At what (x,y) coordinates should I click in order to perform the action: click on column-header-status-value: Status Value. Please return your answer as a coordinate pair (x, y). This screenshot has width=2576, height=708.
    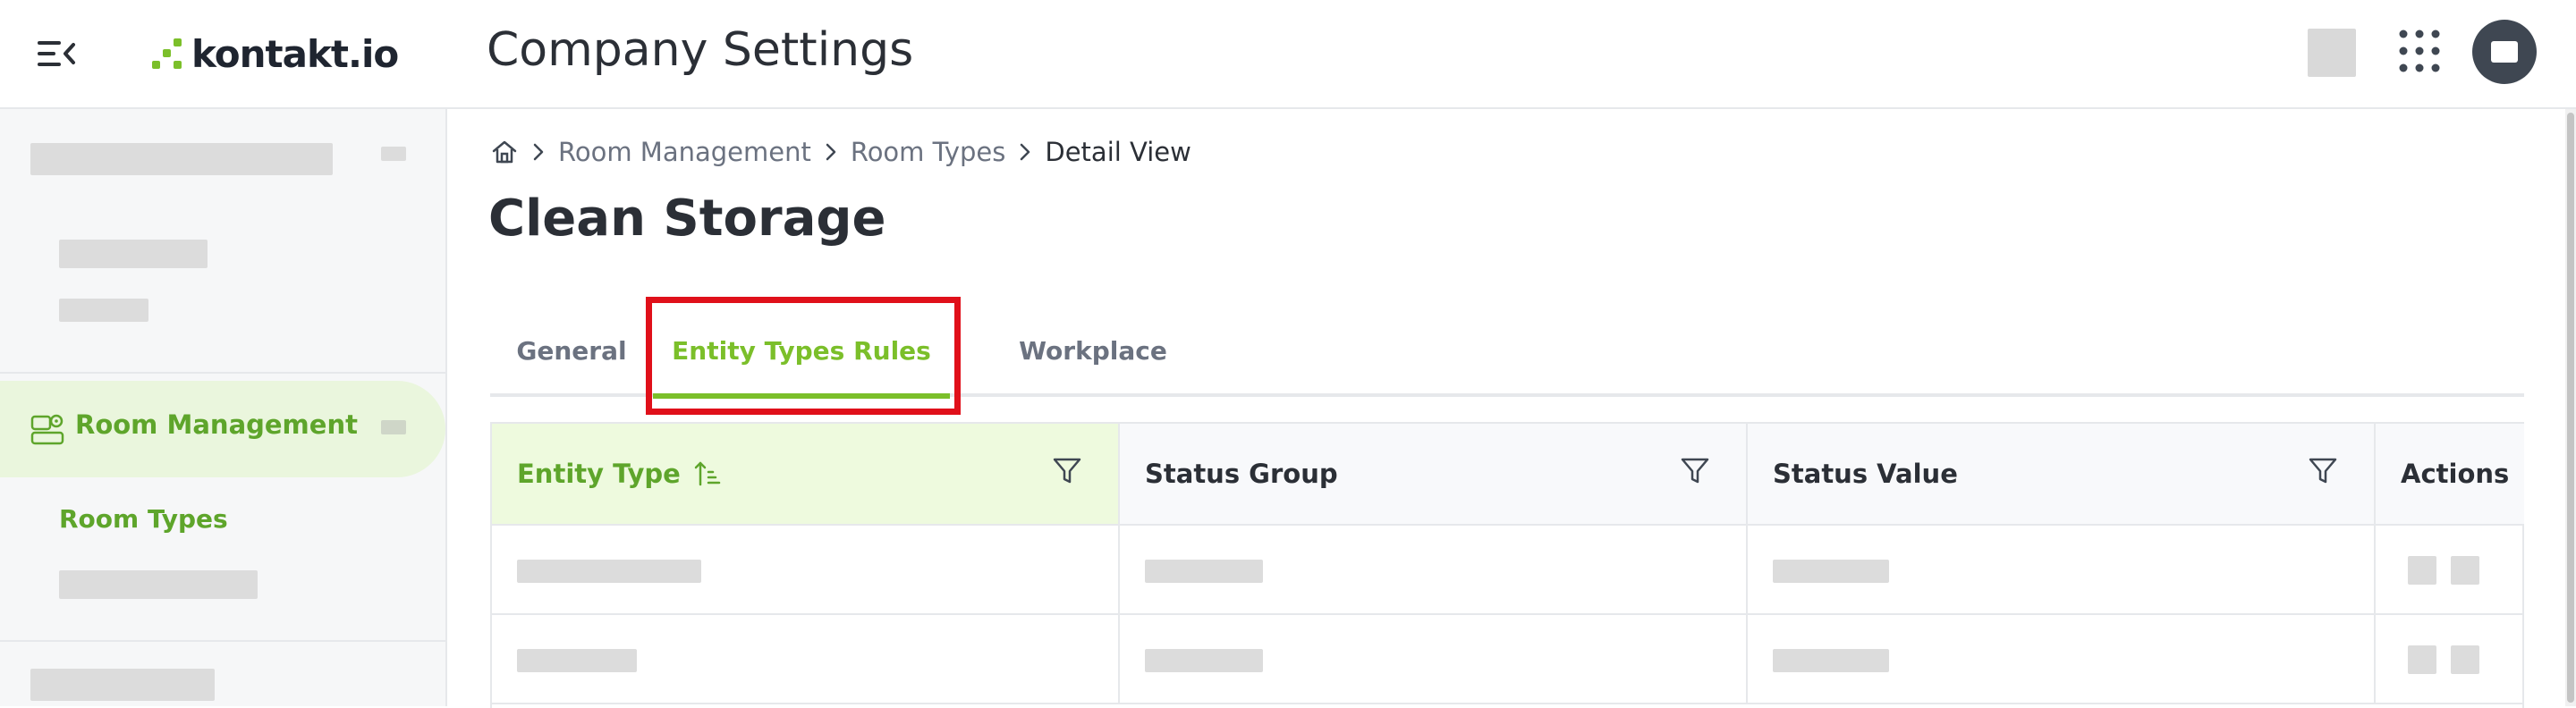
    Looking at the image, I should click on (2062, 475).